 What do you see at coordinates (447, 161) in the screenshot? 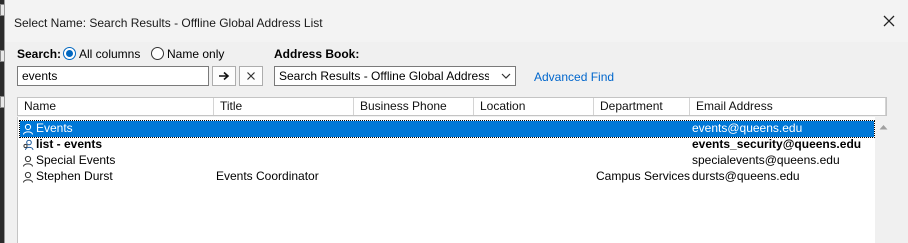
I see `table-row: Special Events specialevents@queens.edu` at bounding box center [447, 161].